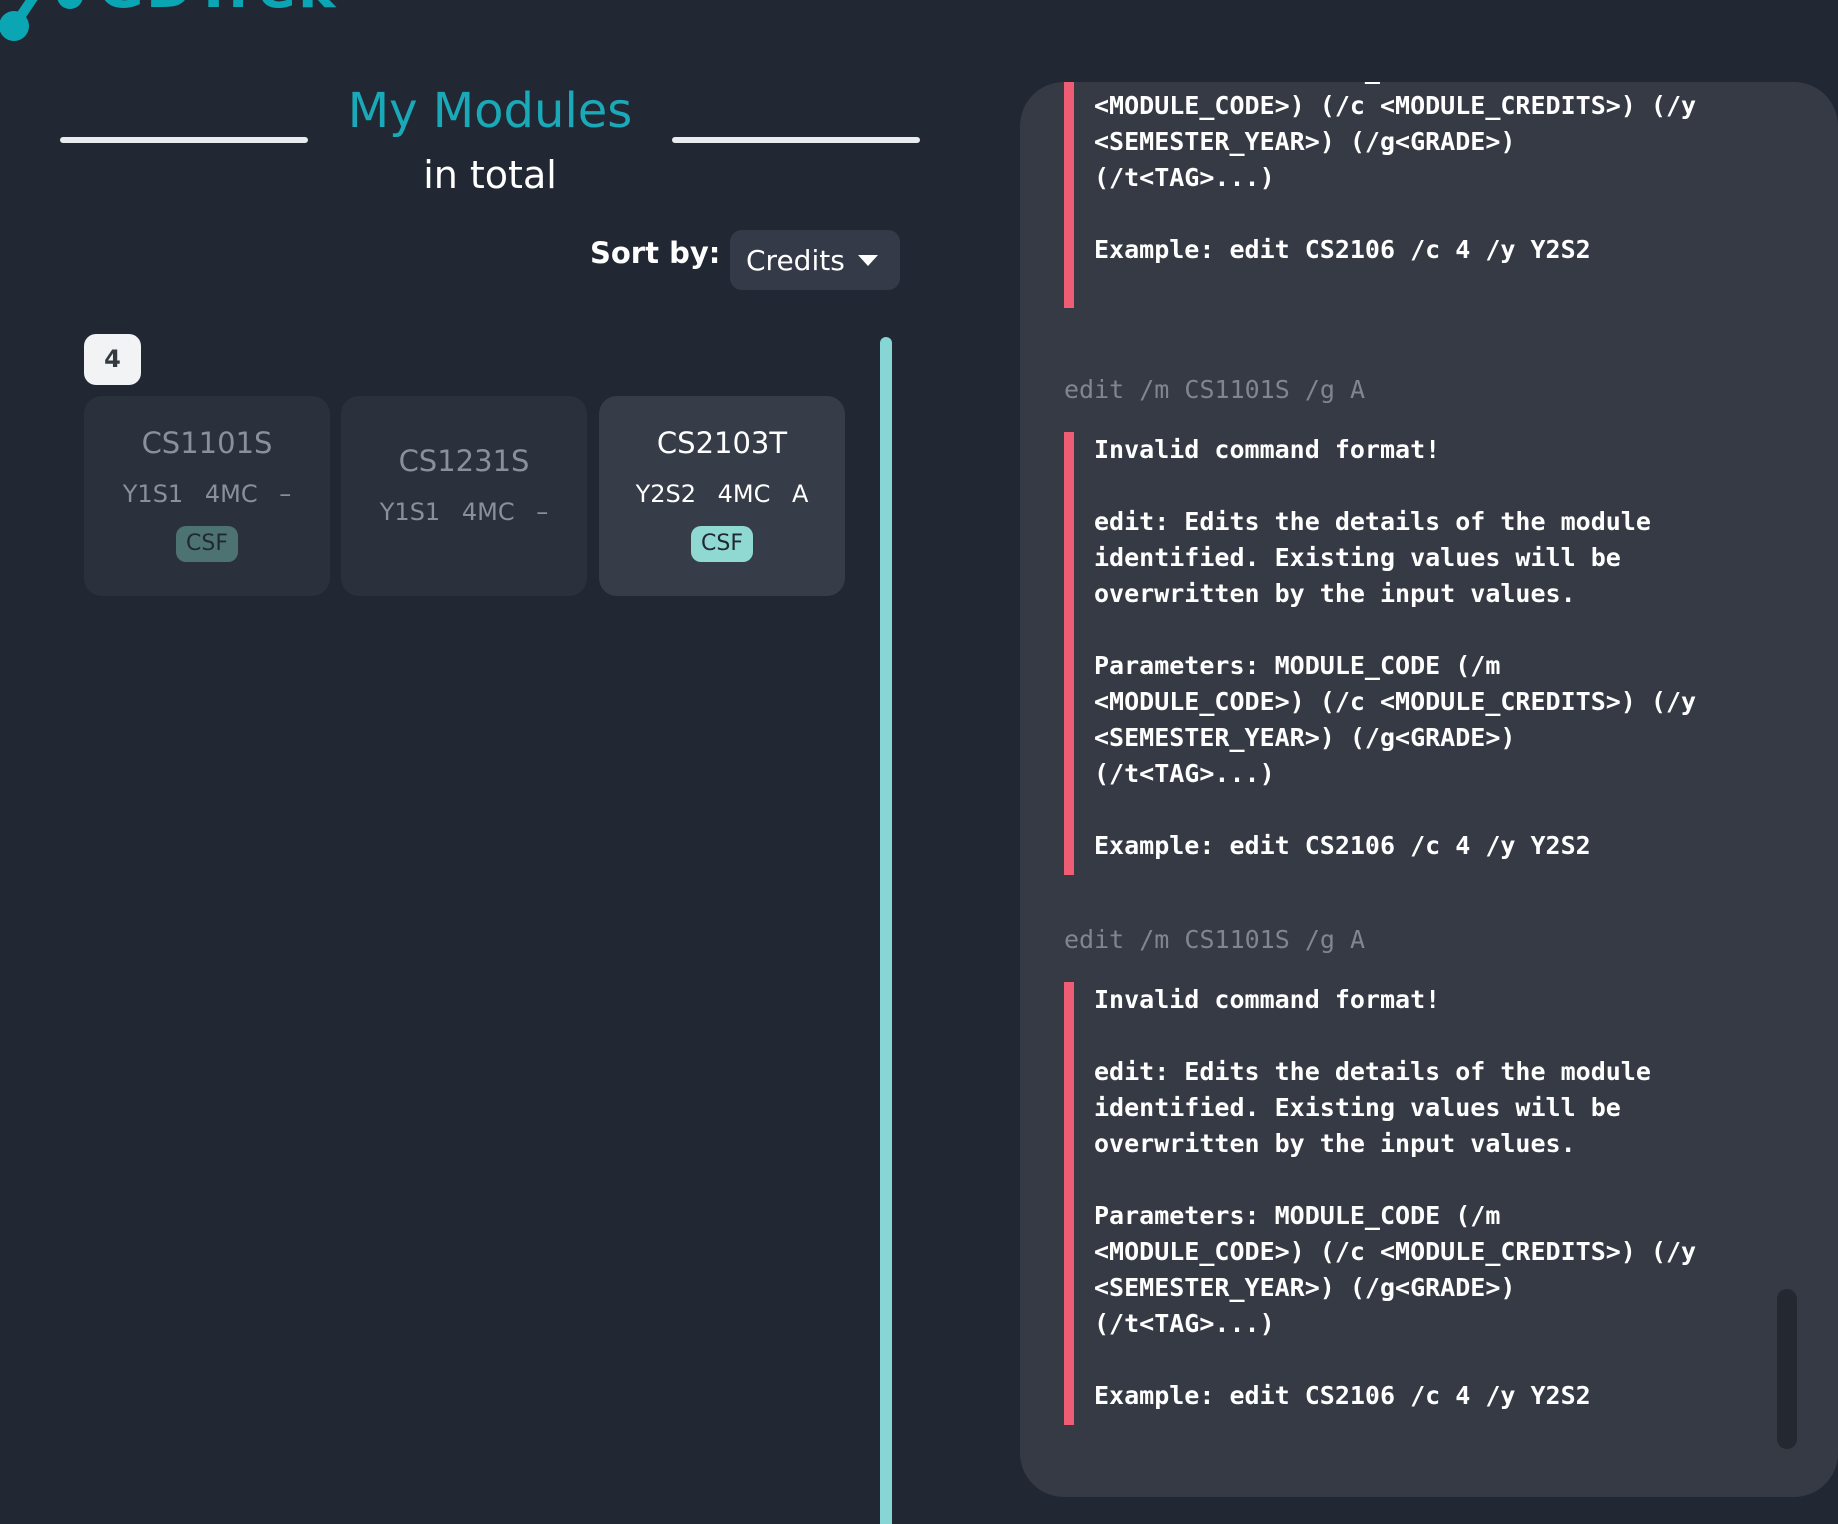  I want to click on module-code: CS1101S, so click(207, 443).